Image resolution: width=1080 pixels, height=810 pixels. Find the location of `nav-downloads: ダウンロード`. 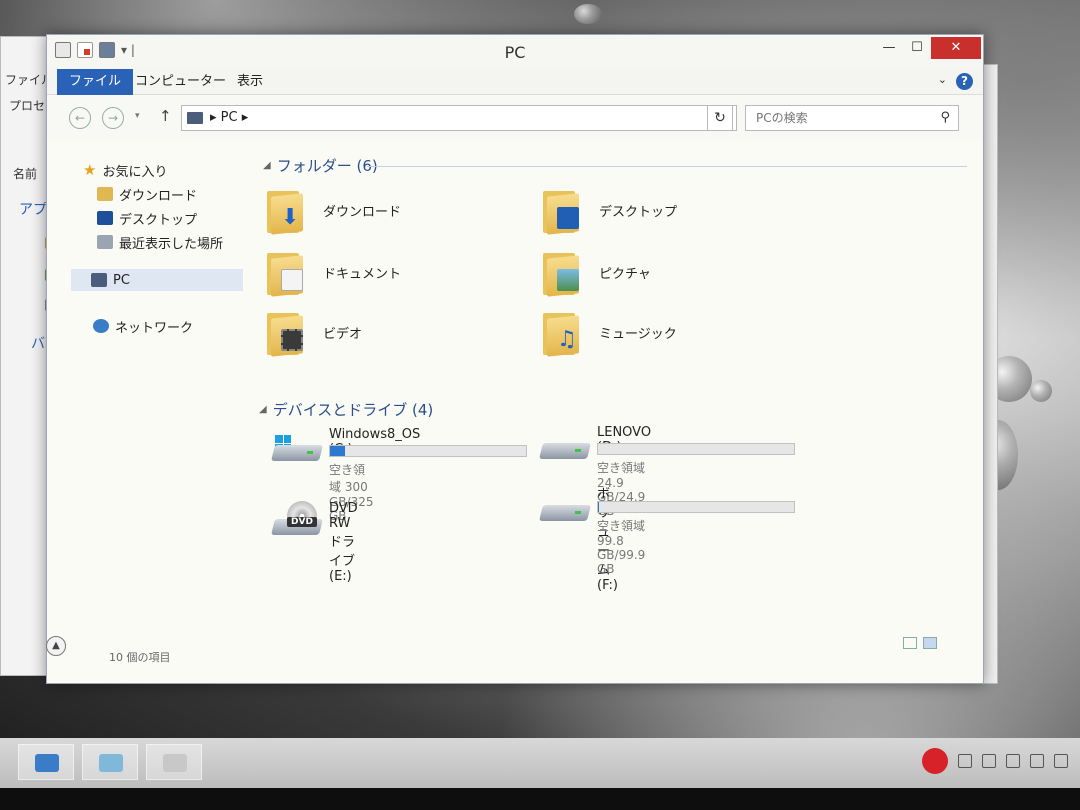

nav-downloads: ダウンロード is located at coordinates (147, 194).